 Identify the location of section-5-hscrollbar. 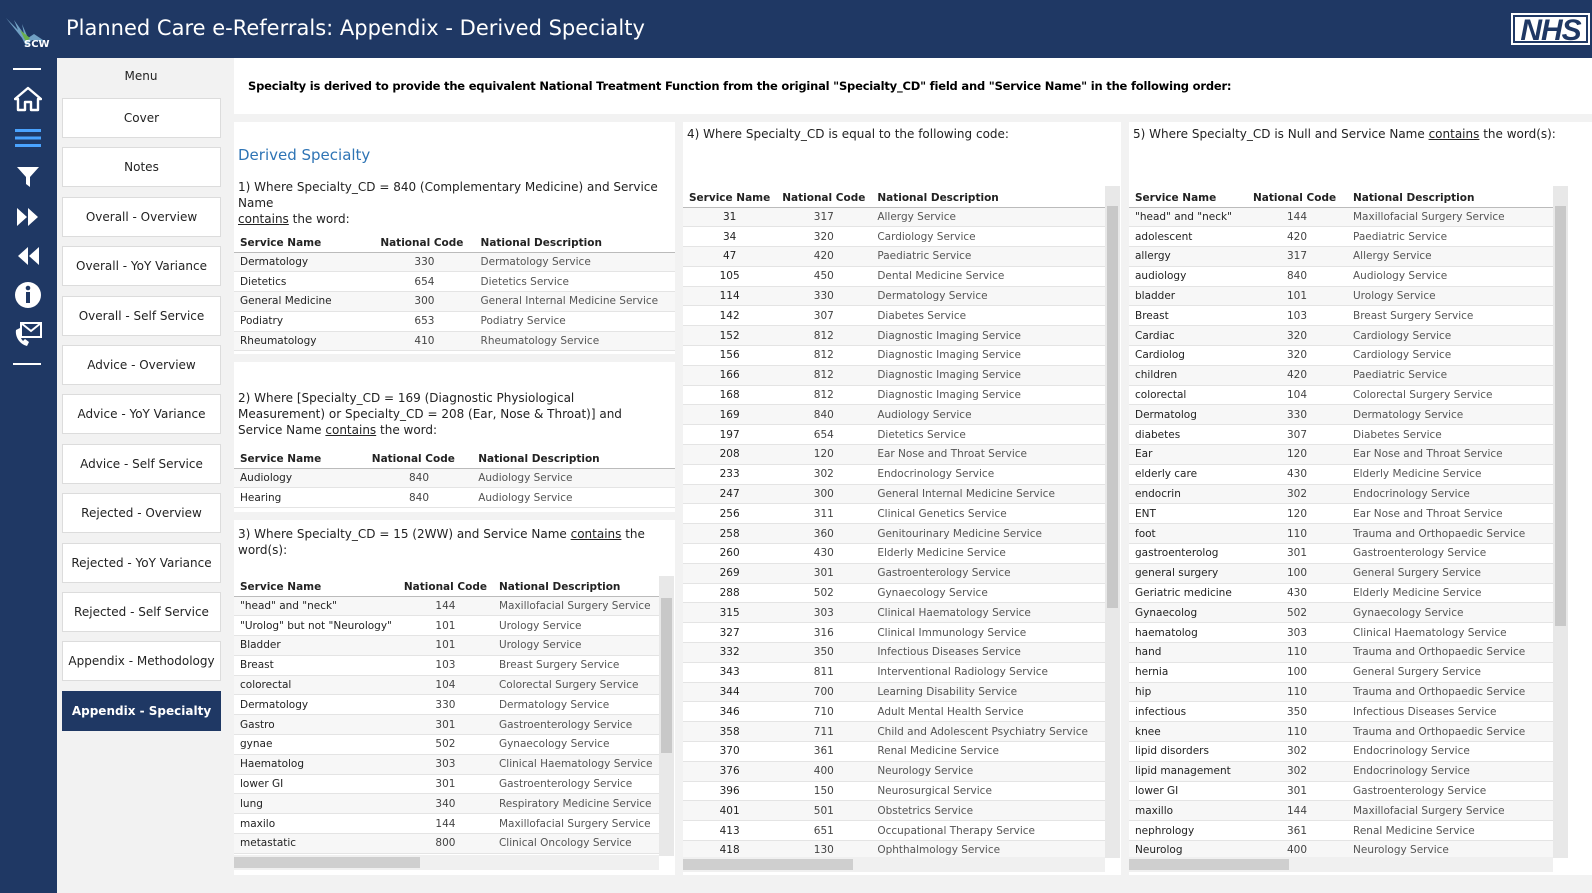
(1341, 864).